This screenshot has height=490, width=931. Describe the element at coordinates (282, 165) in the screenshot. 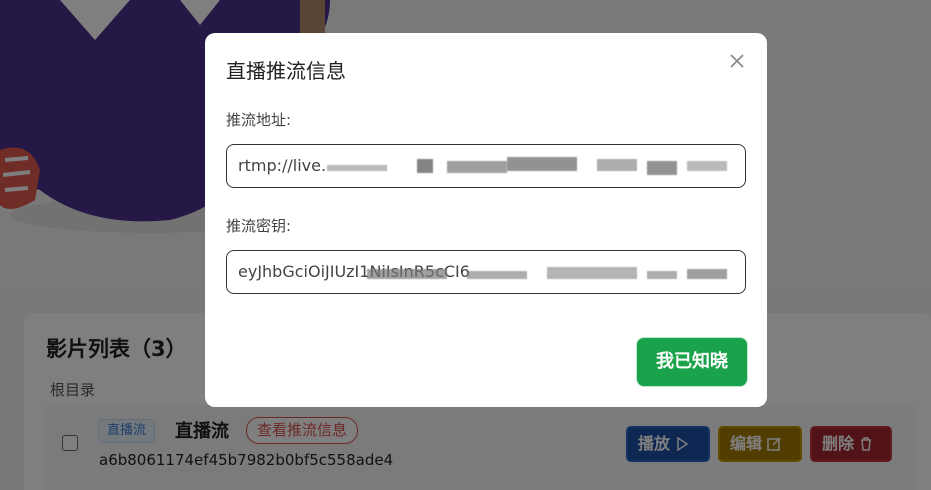

I see `push-url-value: rtmp://live.` at that location.